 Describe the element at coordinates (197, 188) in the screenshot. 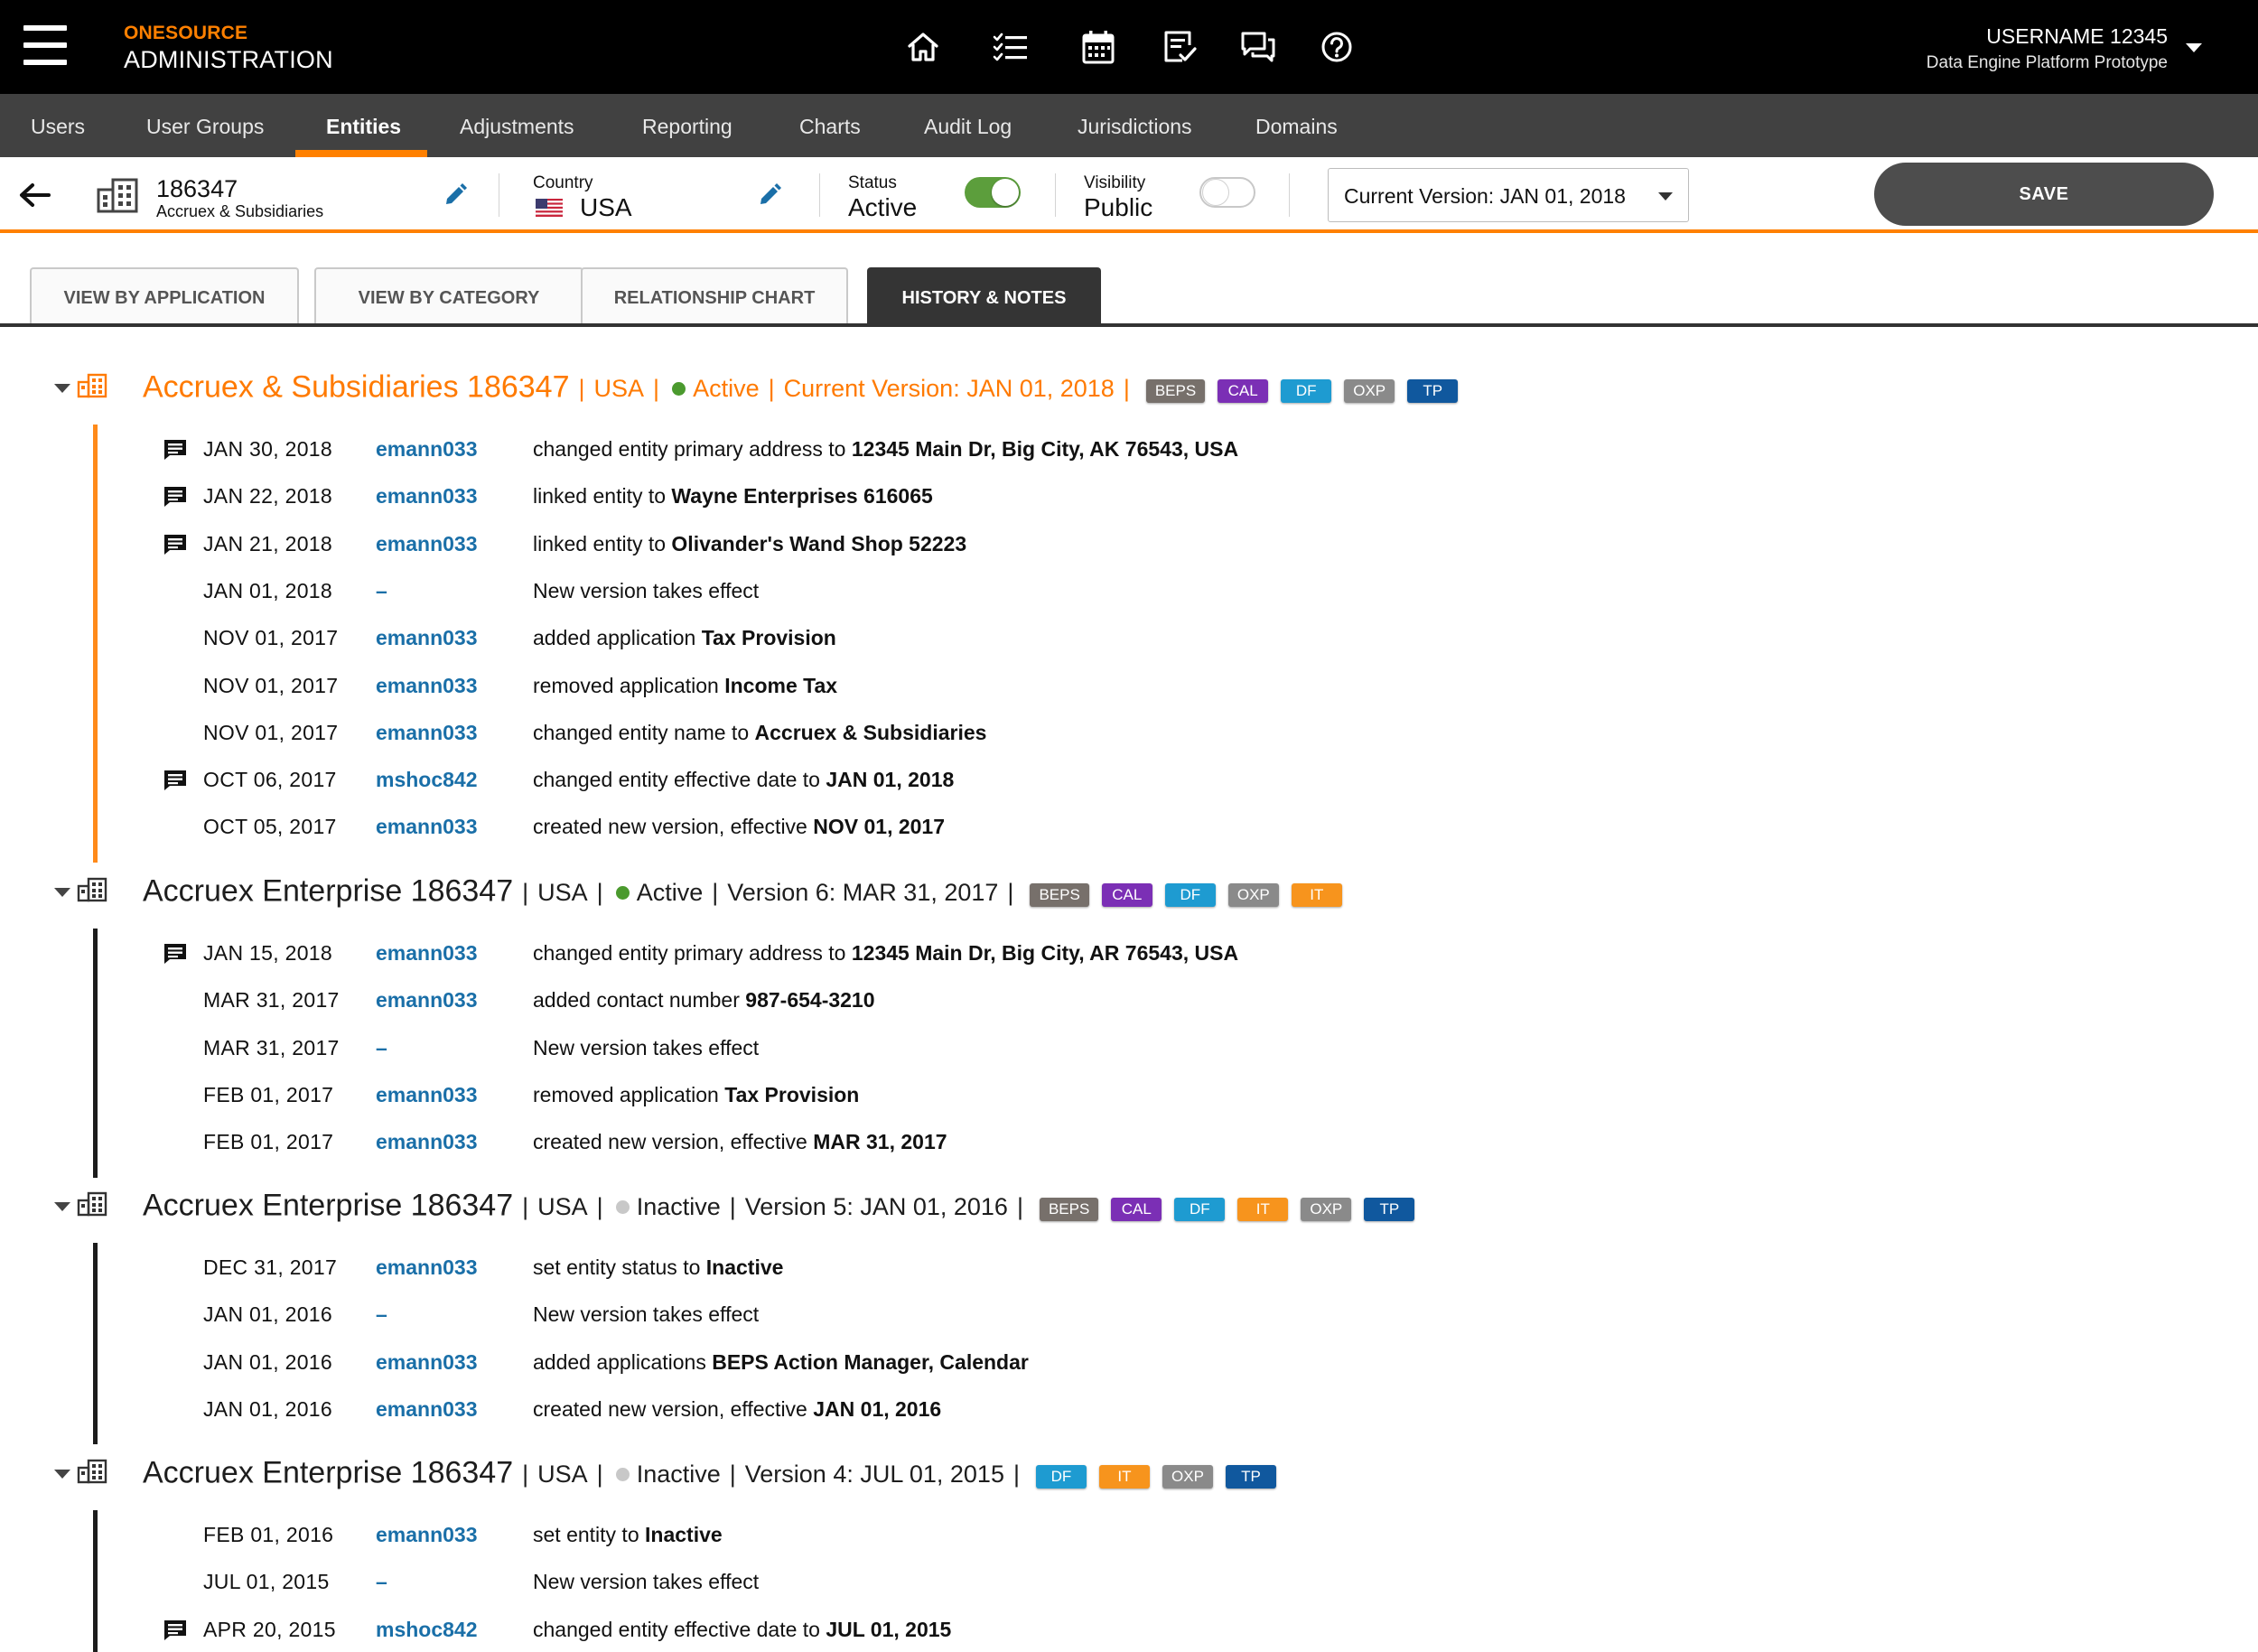

I see `entity-id: 186347` at that location.